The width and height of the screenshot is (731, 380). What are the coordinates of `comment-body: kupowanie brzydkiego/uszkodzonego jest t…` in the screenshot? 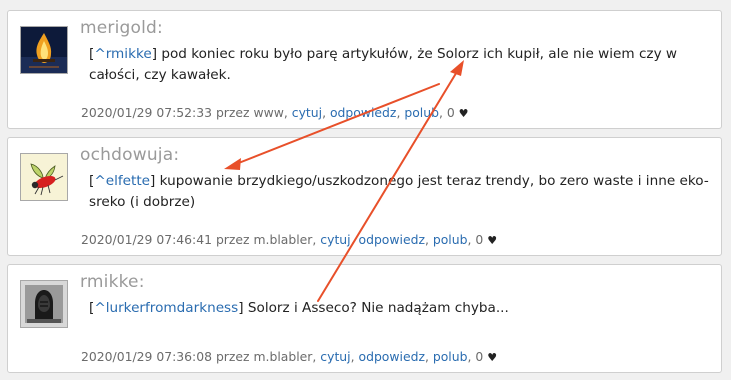 It's located at (399, 191).